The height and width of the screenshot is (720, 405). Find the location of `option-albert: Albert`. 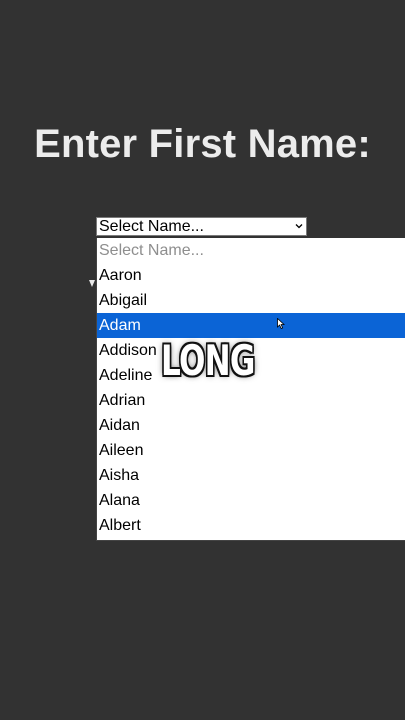

option-albert: Albert is located at coordinates (251, 525).